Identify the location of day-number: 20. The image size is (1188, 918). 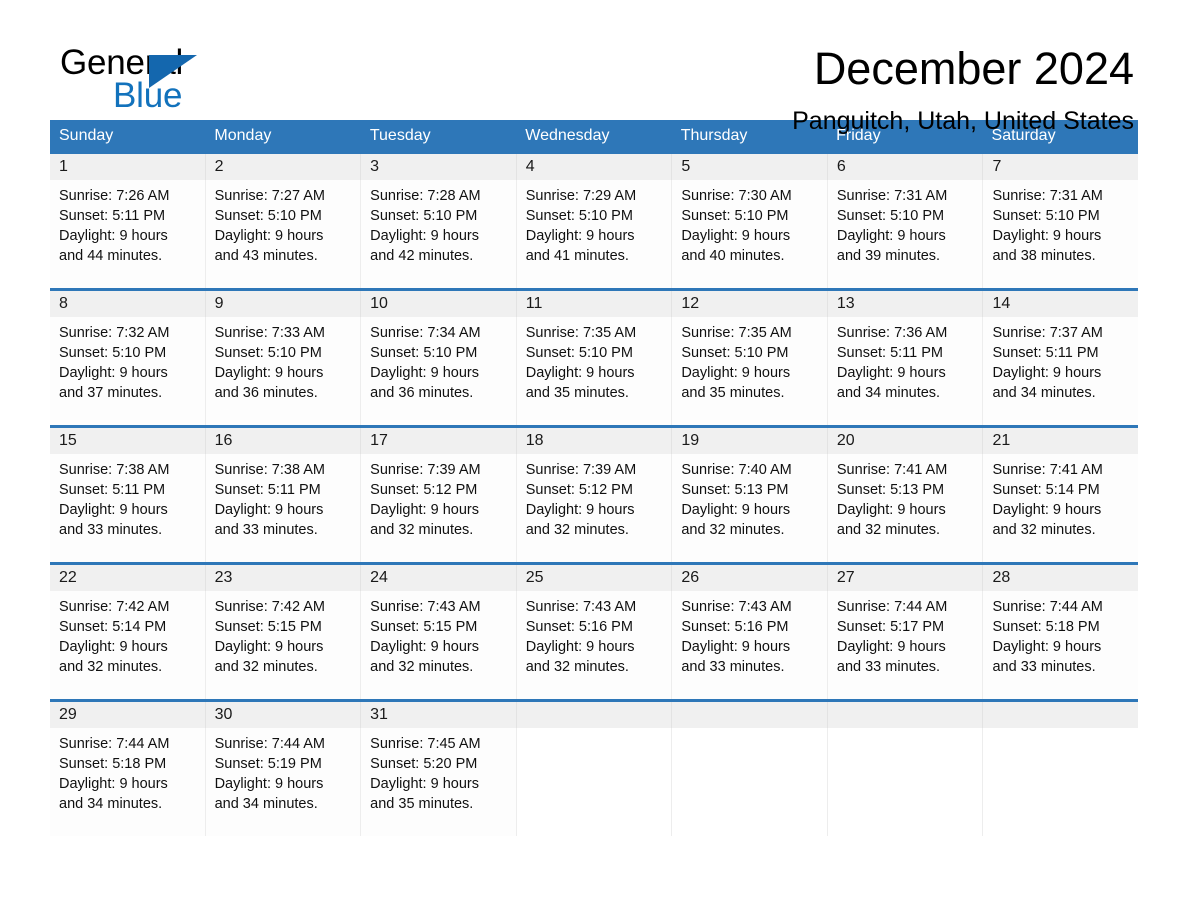
(904, 441).